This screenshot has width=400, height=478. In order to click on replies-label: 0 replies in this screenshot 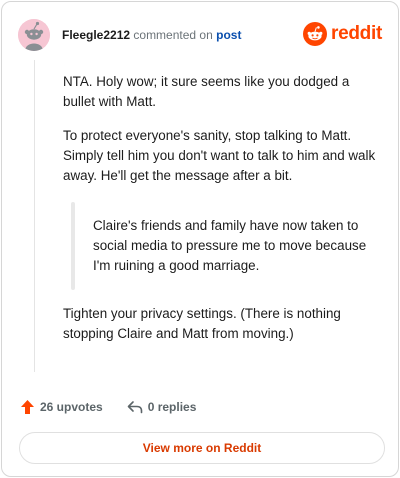, I will do `click(172, 407)`.